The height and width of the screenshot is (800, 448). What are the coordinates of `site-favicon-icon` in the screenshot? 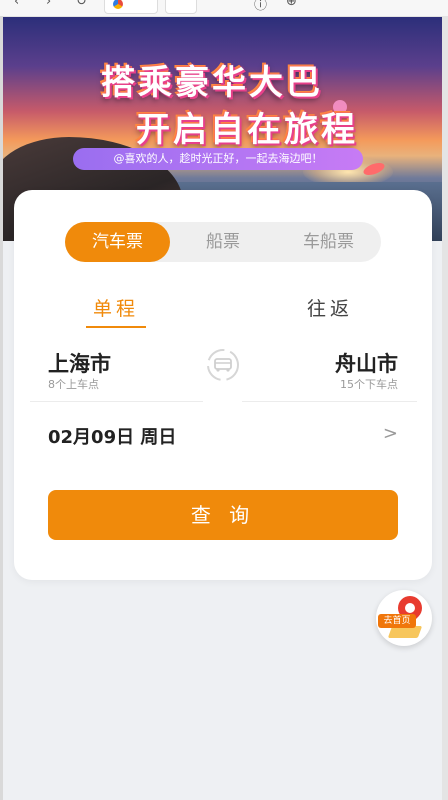 It's located at (118, 4).